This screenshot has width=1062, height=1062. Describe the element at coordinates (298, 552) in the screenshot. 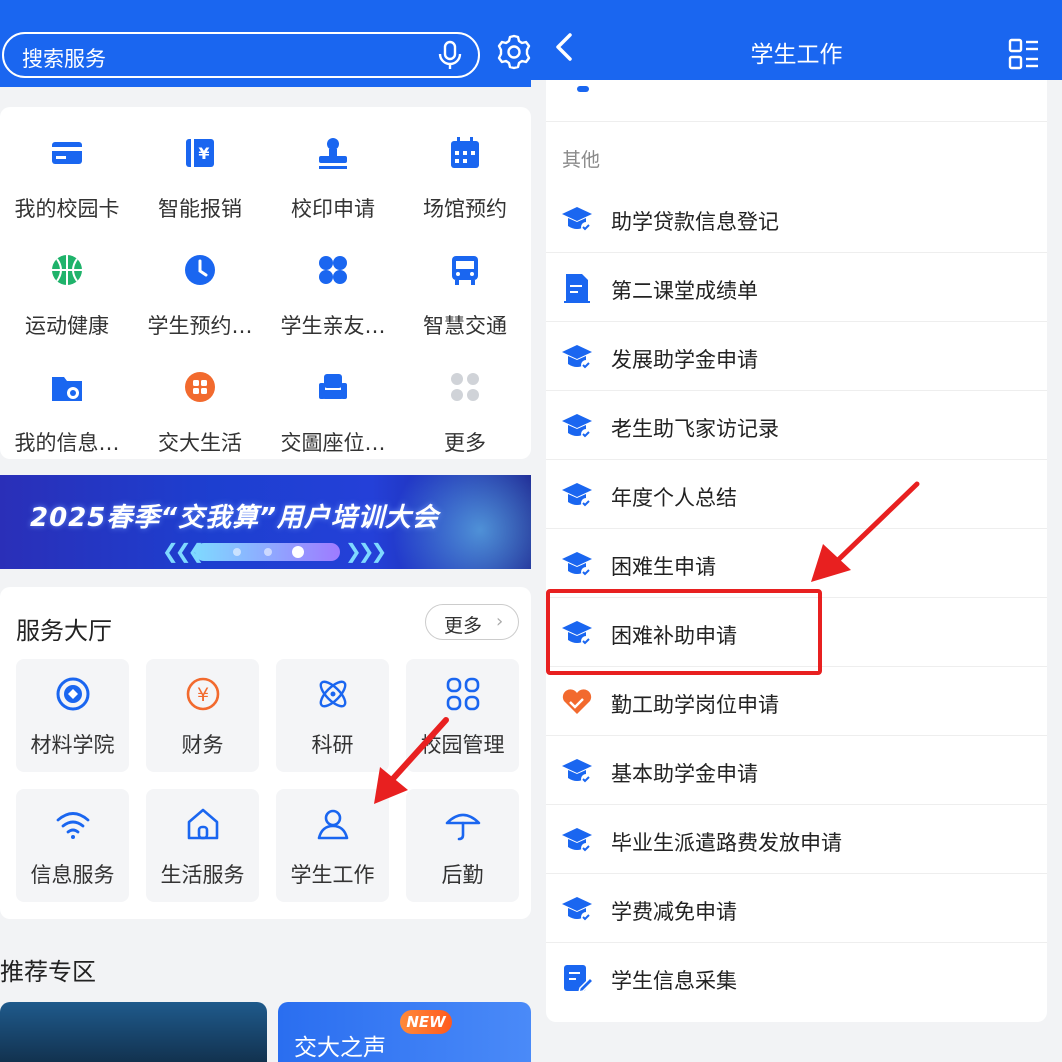

I see `banner-dot-active` at that location.